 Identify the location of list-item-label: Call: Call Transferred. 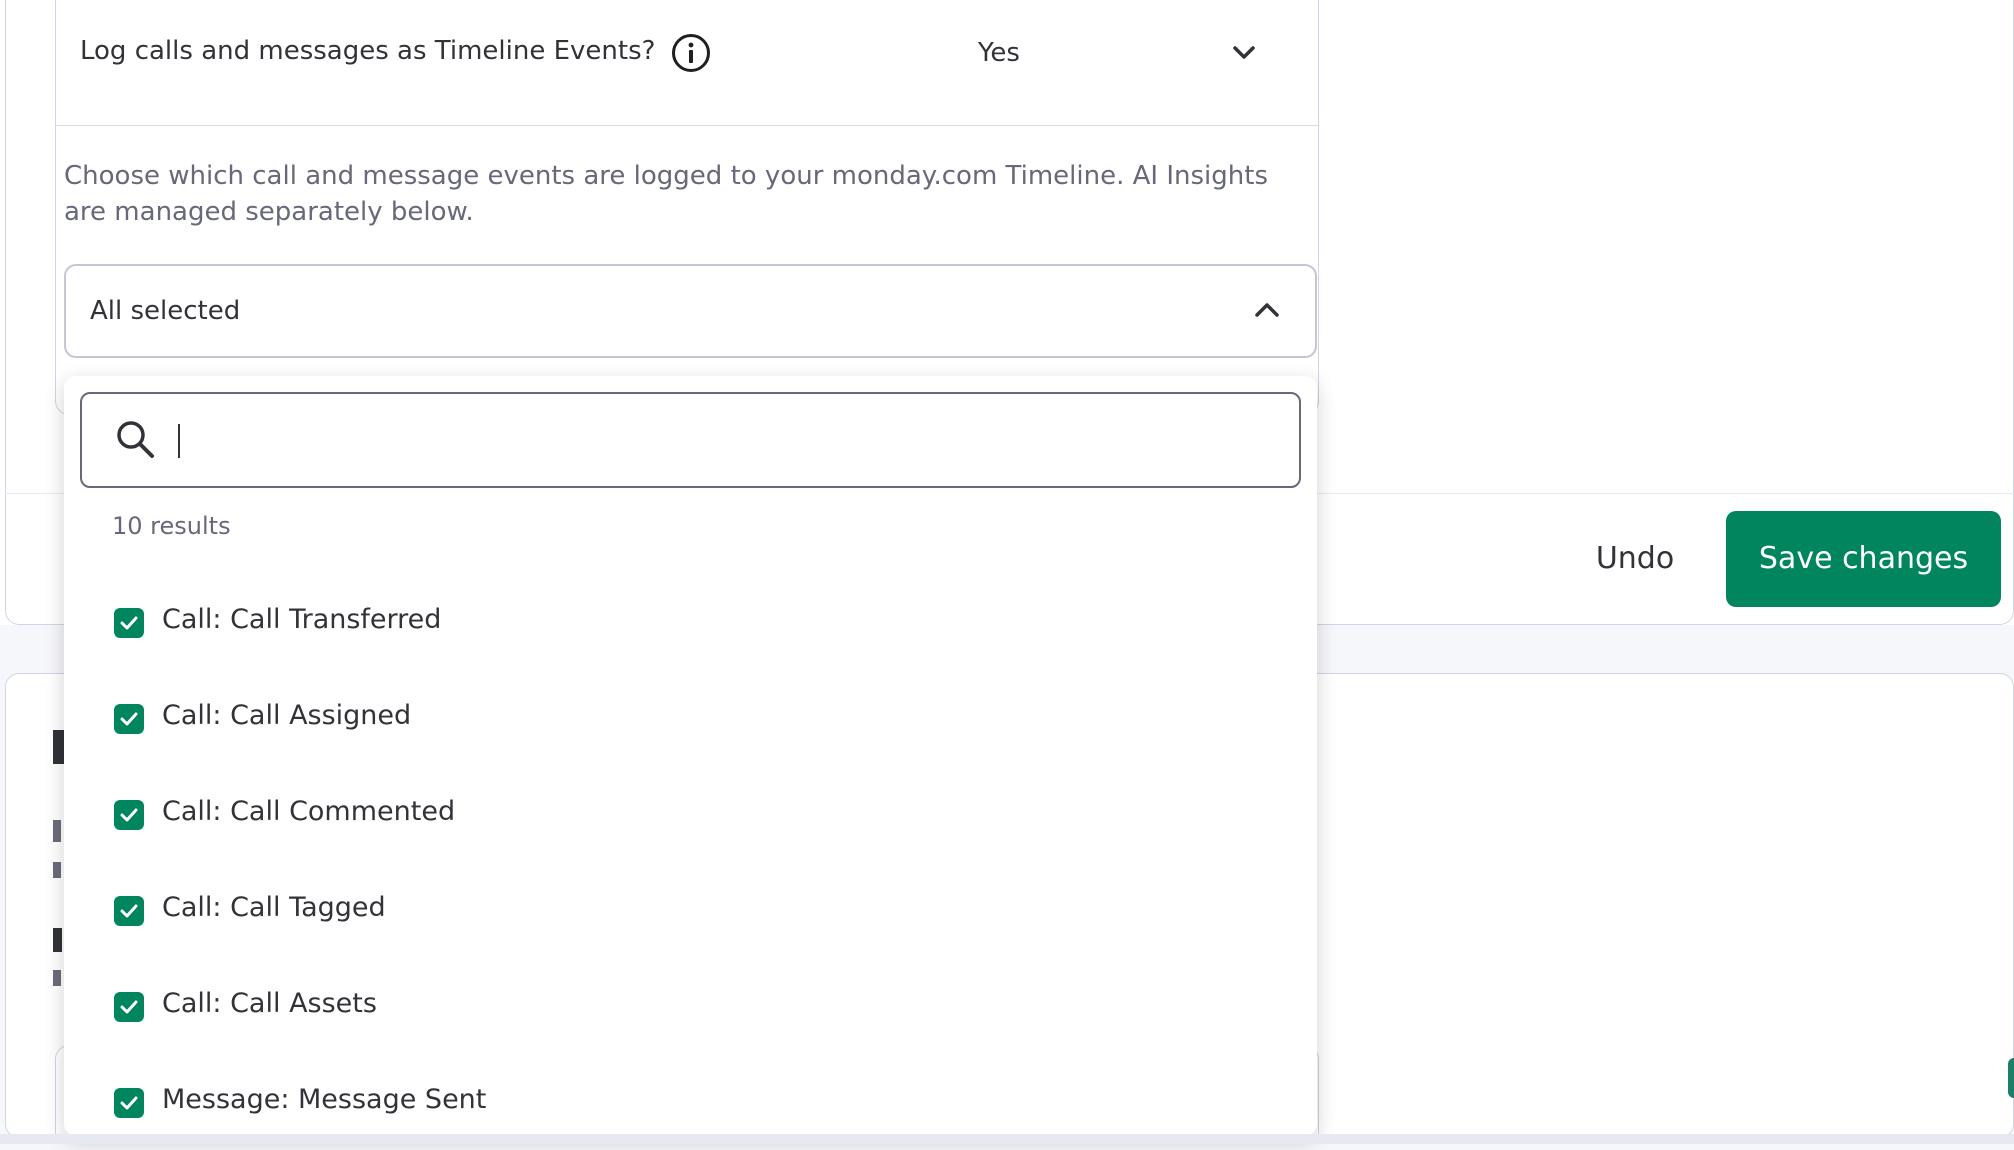
(302, 619).